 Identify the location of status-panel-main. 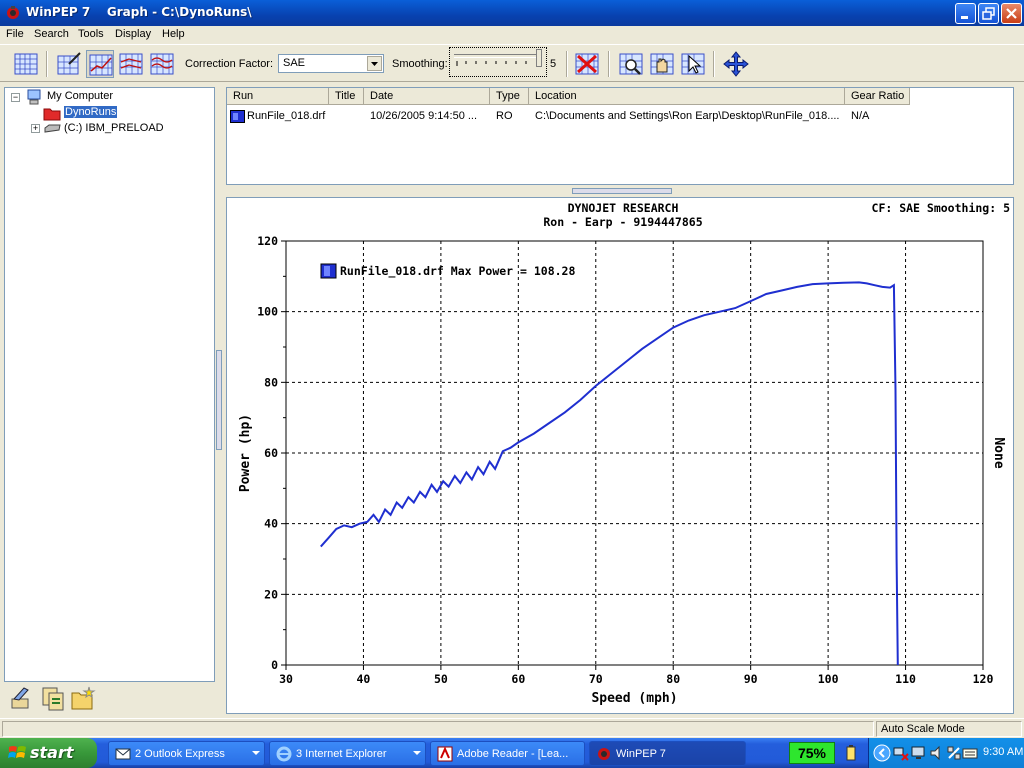
(438, 729).